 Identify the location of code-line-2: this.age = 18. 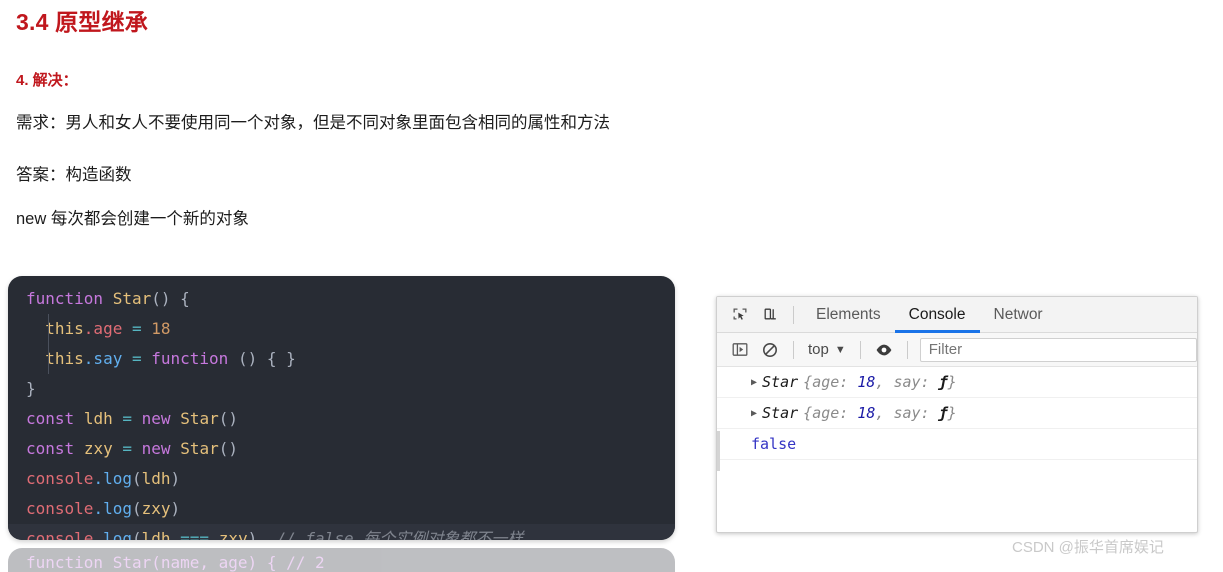
(341, 329).